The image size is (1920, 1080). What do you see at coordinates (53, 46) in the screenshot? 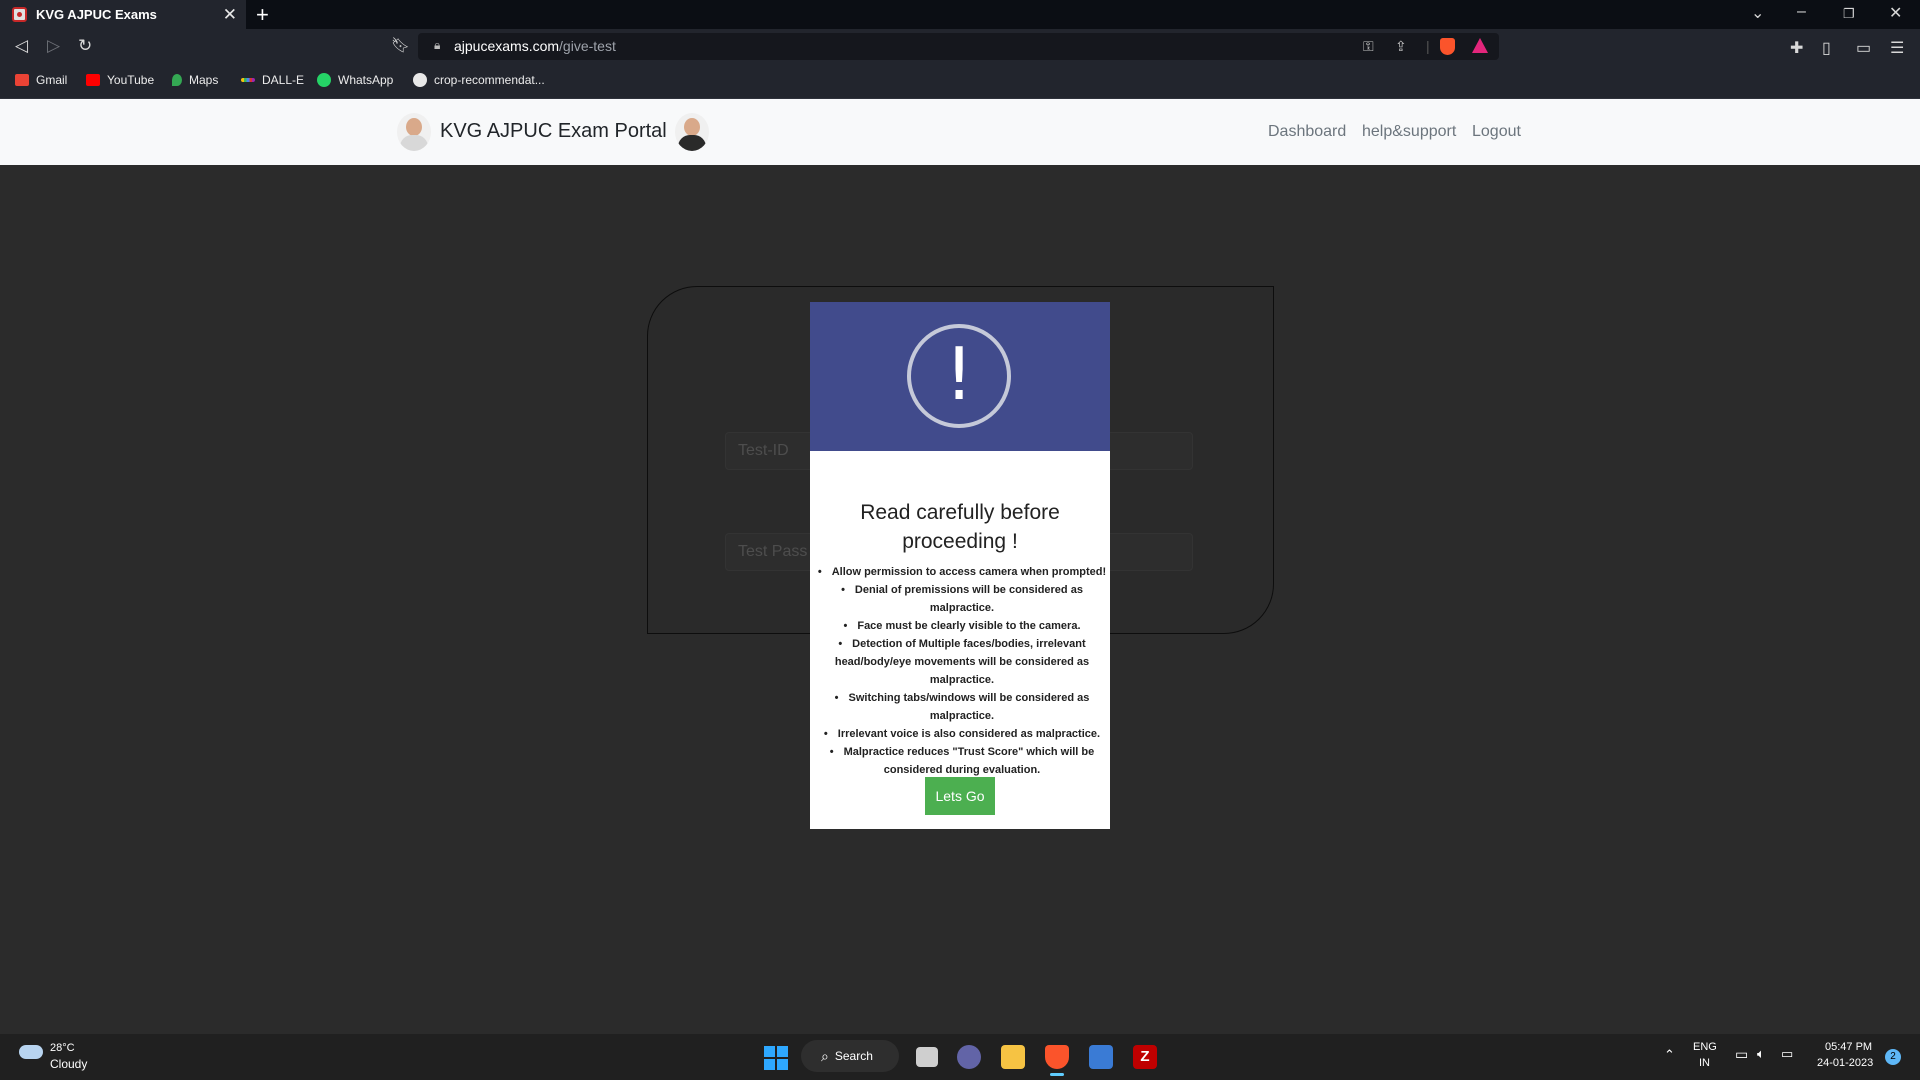
I see `forward-icon: ▷` at bounding box center [53, 46].